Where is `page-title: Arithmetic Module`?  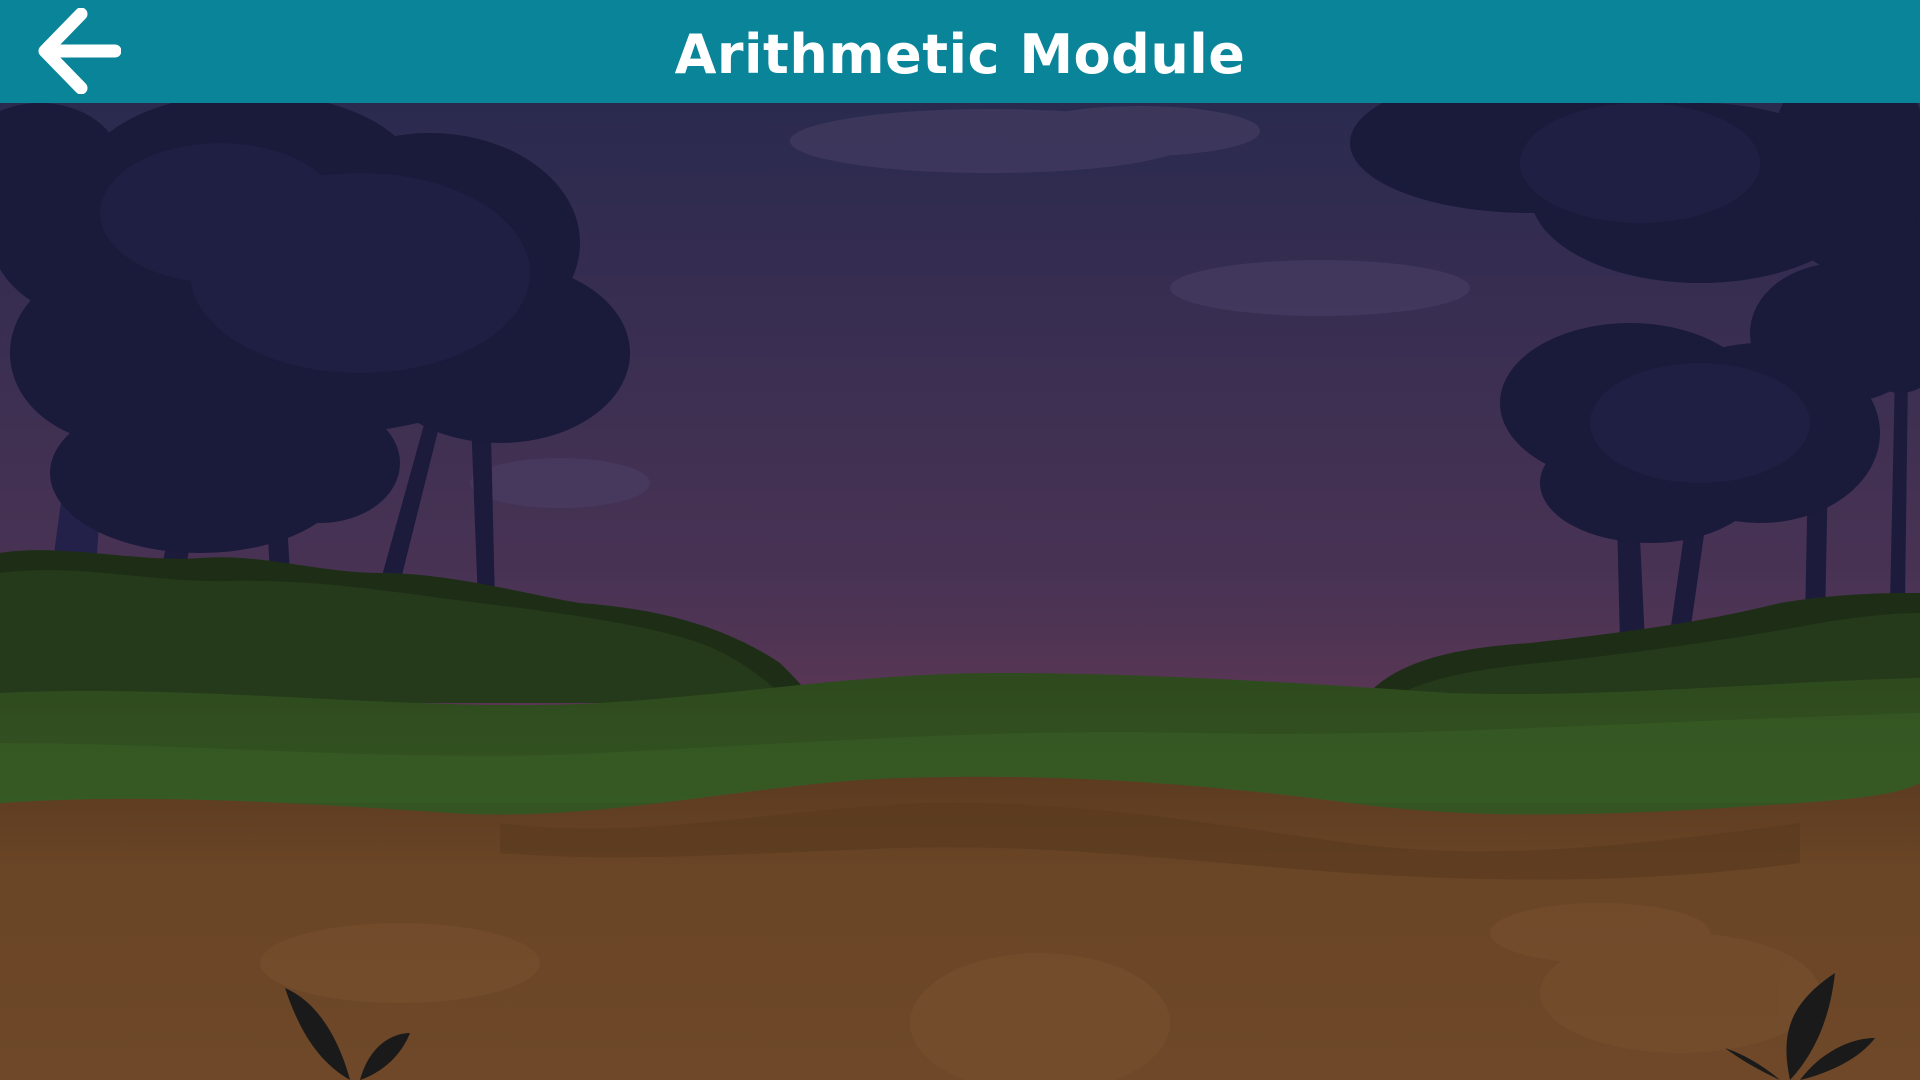
page-title: Arithmetic Module is located at coordinates (960, 54).